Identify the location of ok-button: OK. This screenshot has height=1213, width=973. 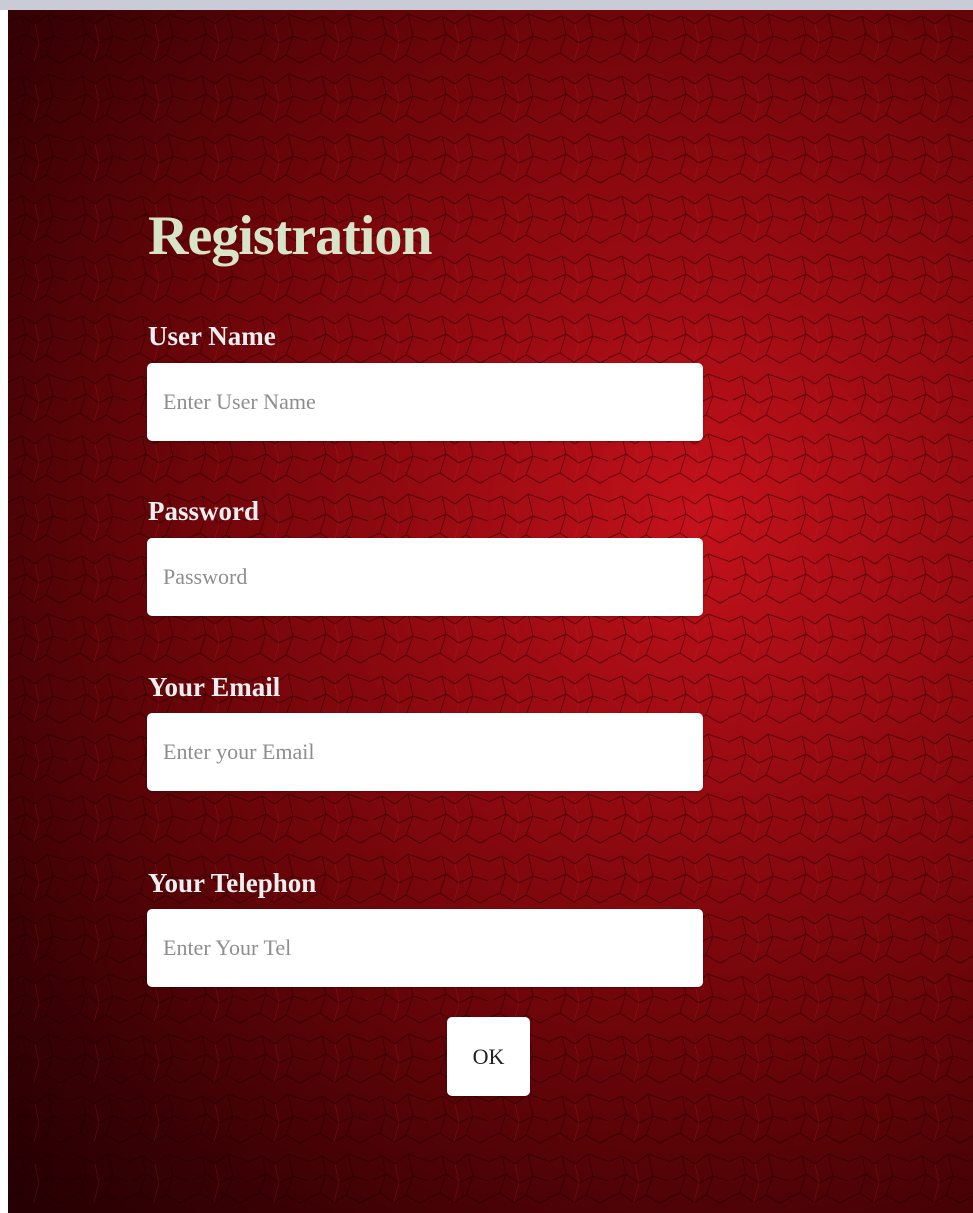
(488, 1056).